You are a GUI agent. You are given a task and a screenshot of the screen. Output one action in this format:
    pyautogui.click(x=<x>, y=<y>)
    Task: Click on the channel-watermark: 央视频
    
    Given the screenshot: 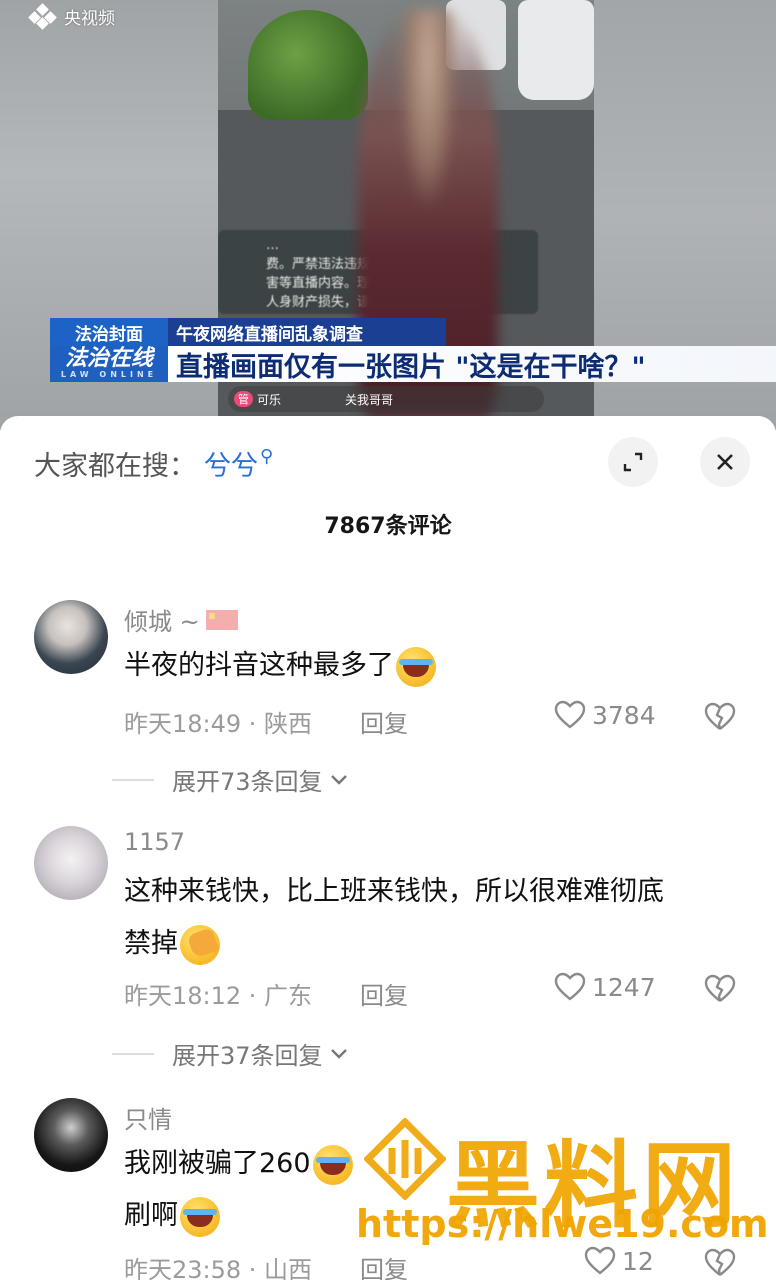 What is the action you would take?
    pyautogui.click(x=71, y=16)
    